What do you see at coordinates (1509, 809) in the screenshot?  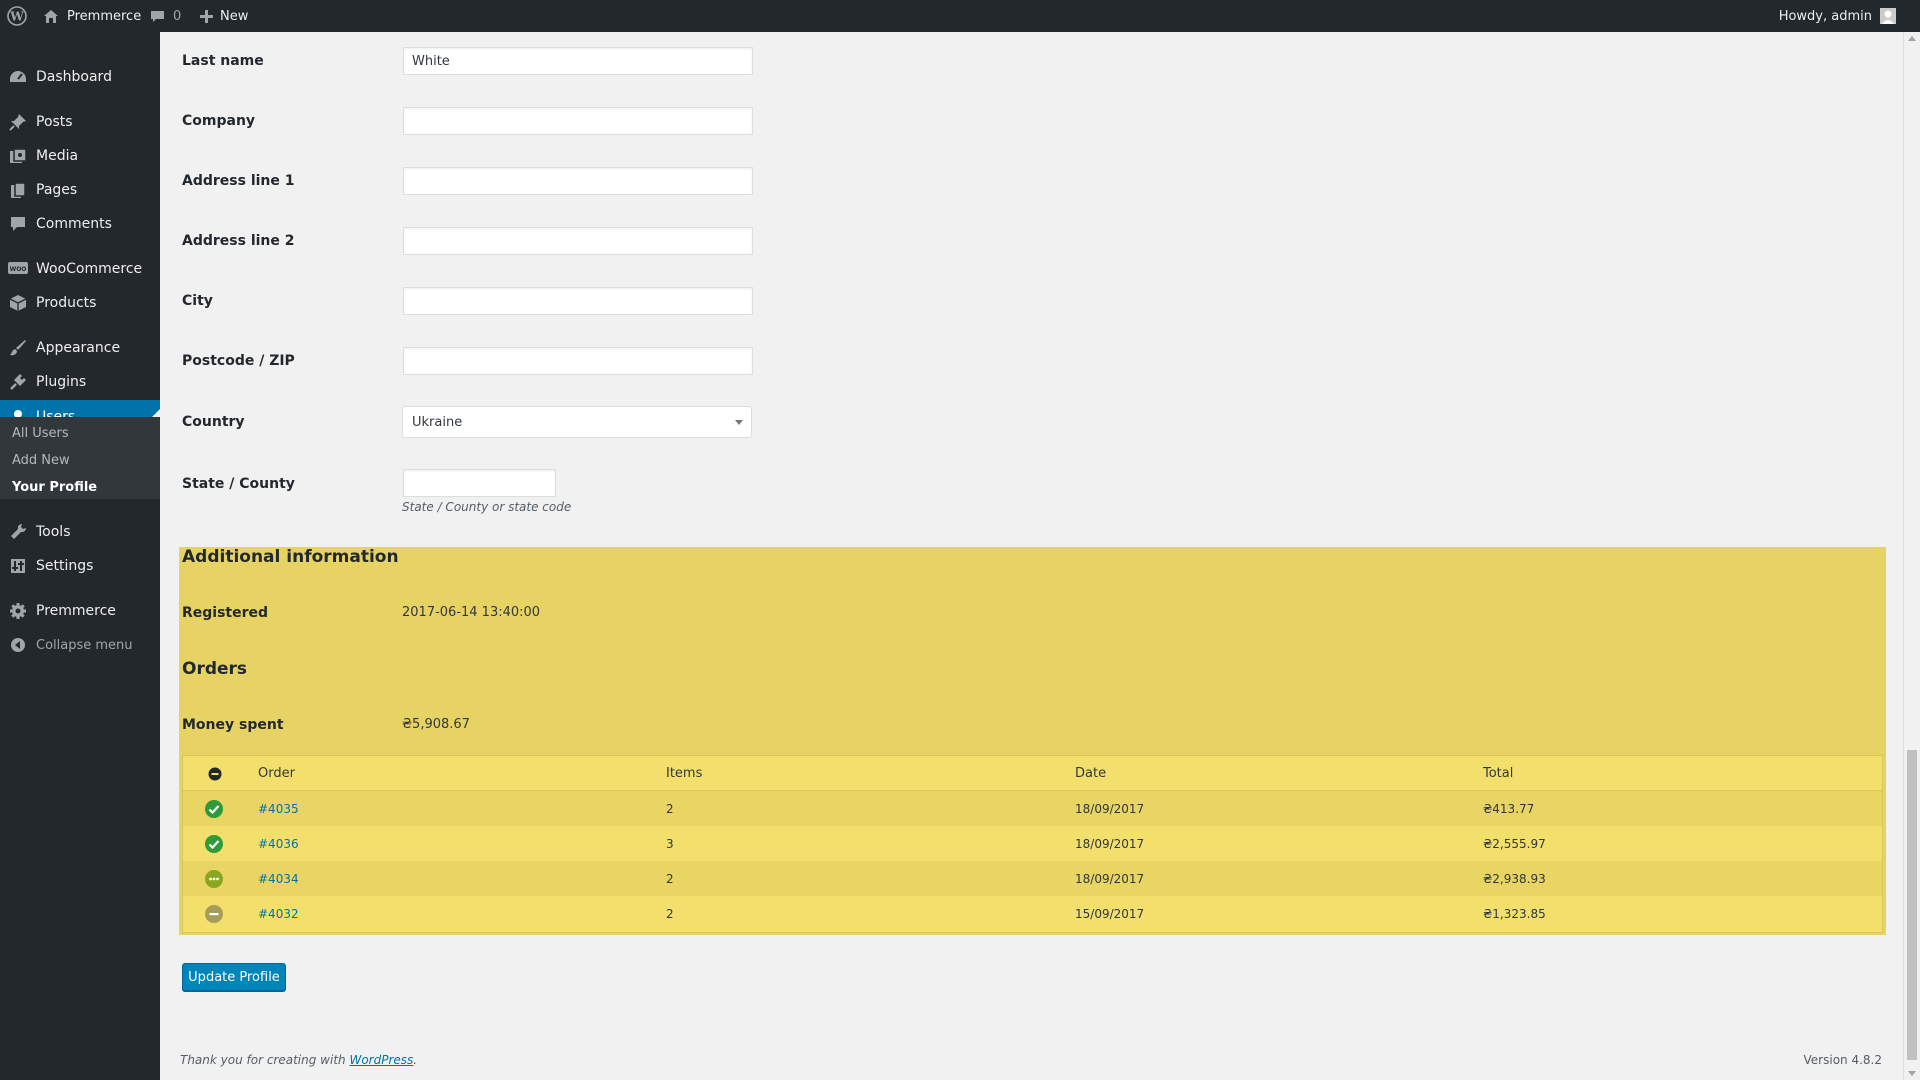 I see `order-total: ₴413.77` at bounding box center [1509, 809].